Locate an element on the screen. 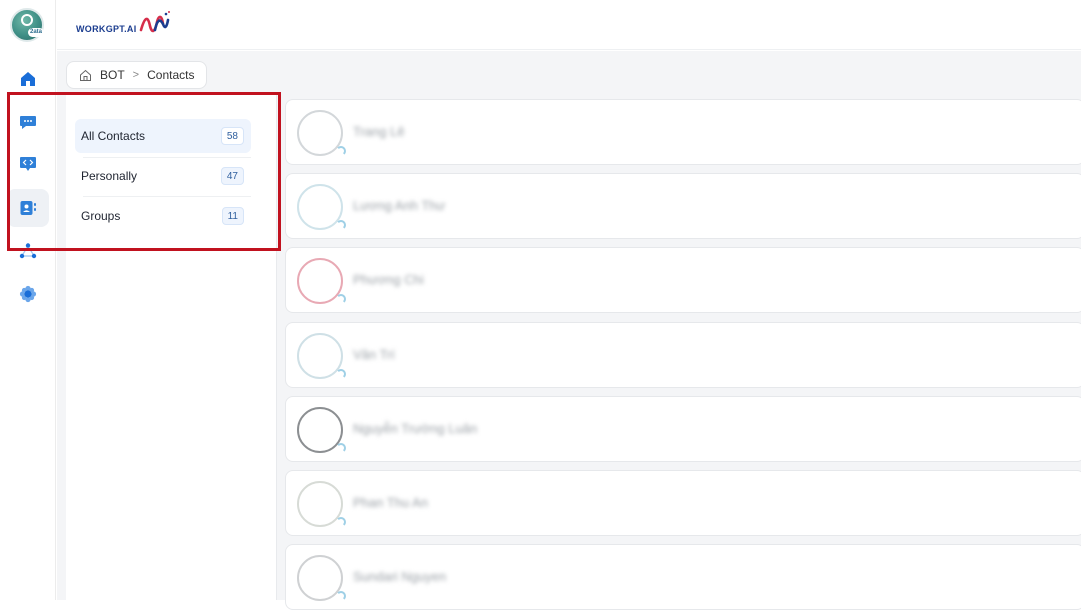  contact-name: Văn Trí is located at coordinates (374, 354).